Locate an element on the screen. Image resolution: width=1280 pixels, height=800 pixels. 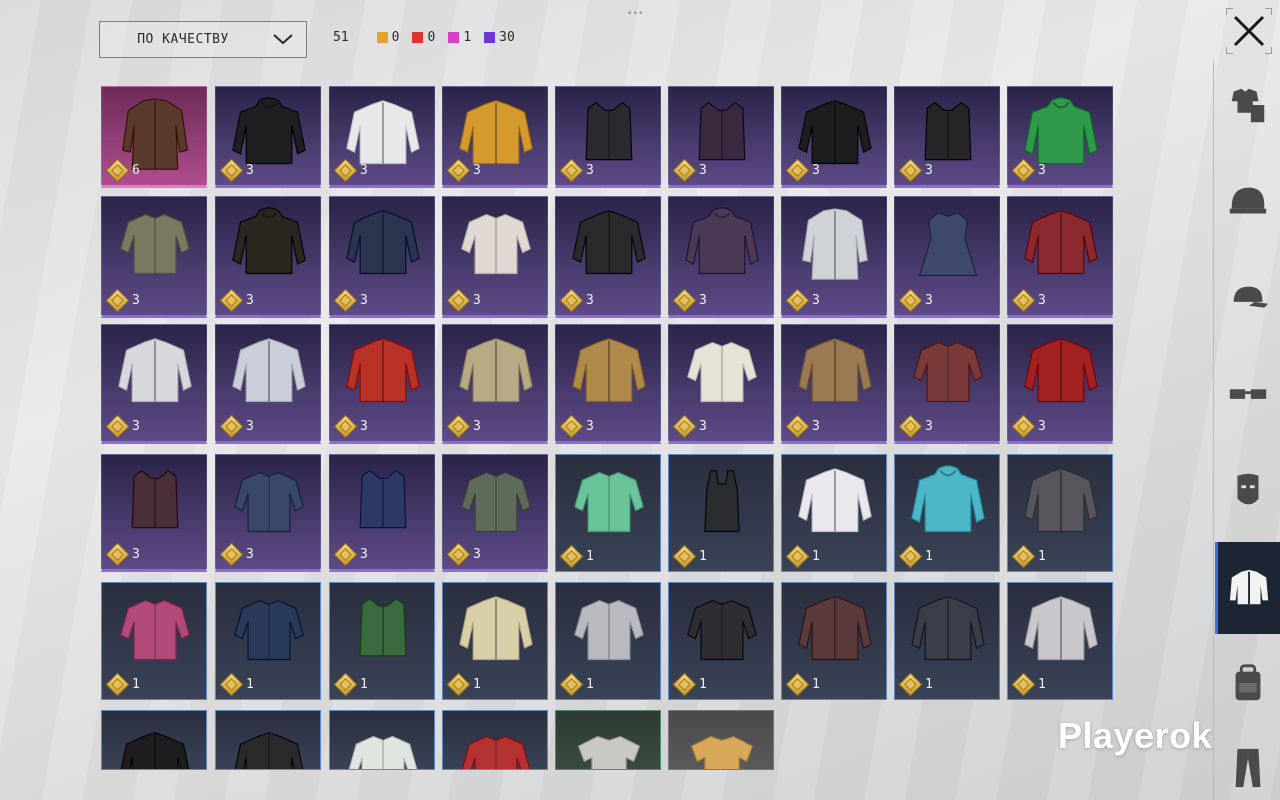
counter-pink: 1 is located at coordinates (459, 37).